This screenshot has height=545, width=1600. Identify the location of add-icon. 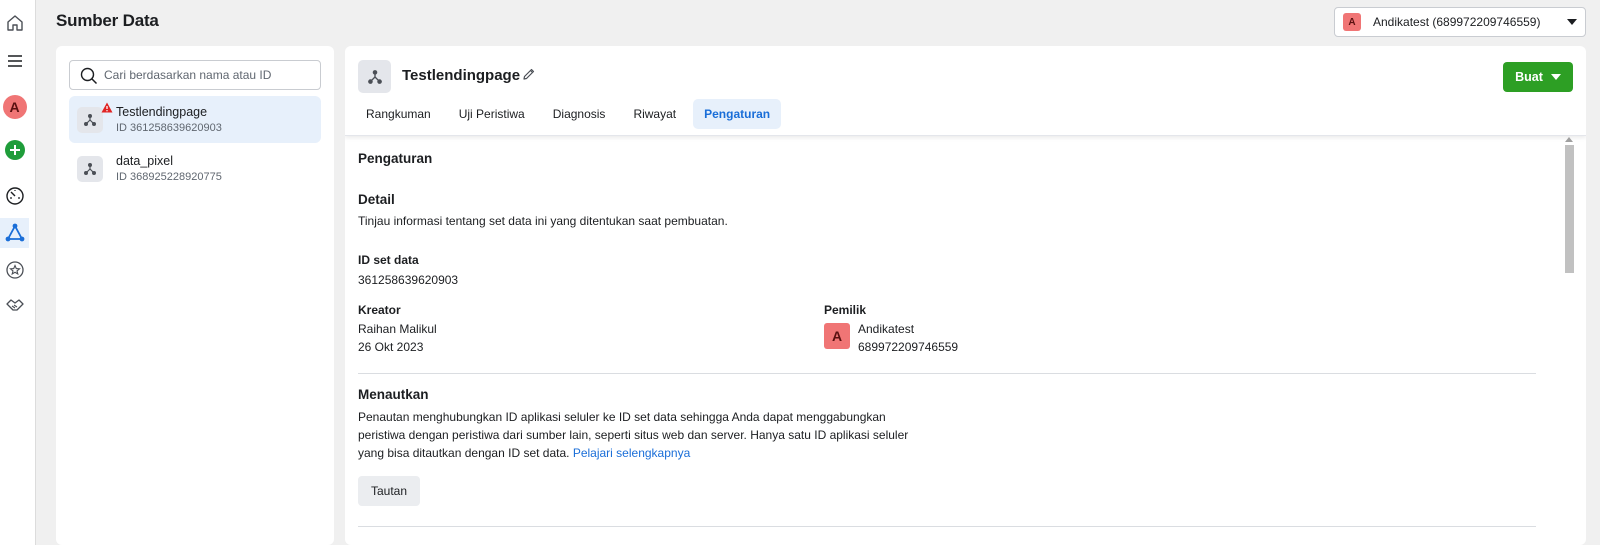
(14, 150).